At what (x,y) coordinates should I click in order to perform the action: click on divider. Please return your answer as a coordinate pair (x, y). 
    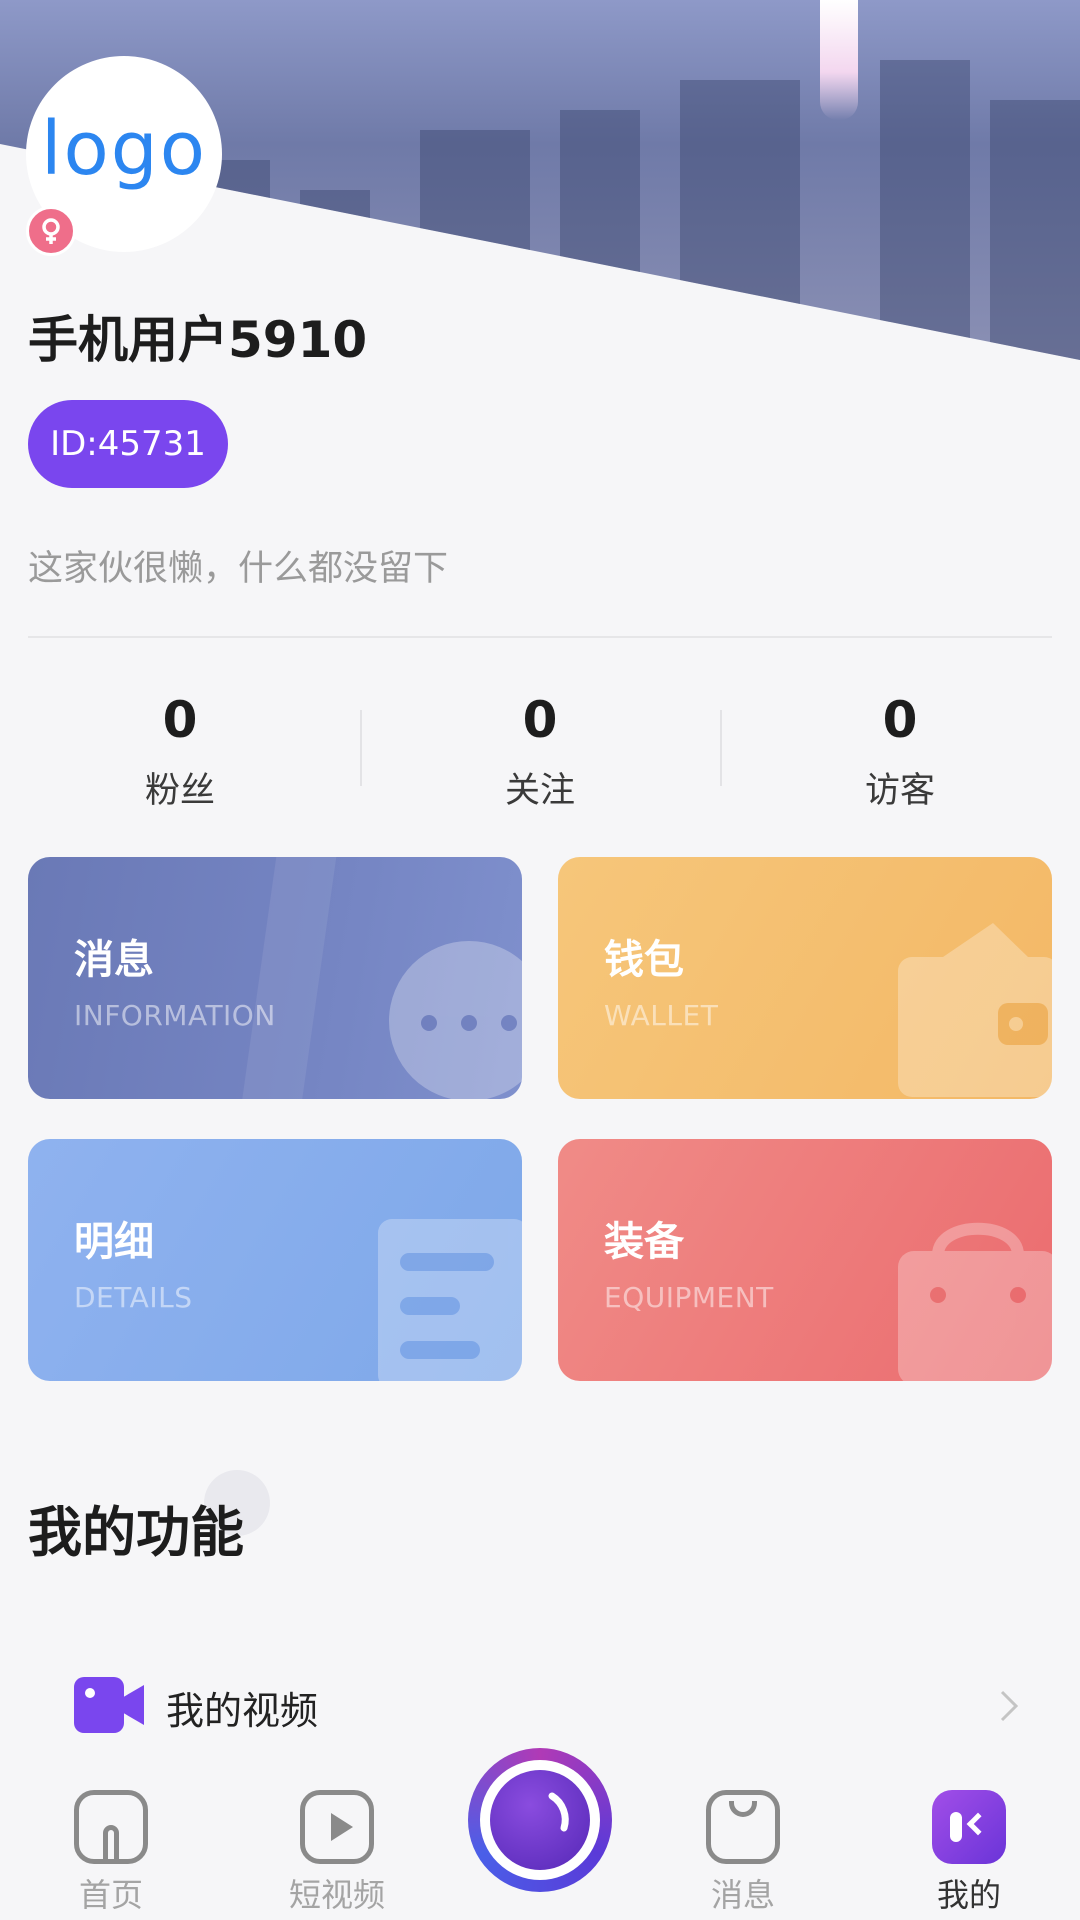
    Looking at the image, I should click on (540, 637).